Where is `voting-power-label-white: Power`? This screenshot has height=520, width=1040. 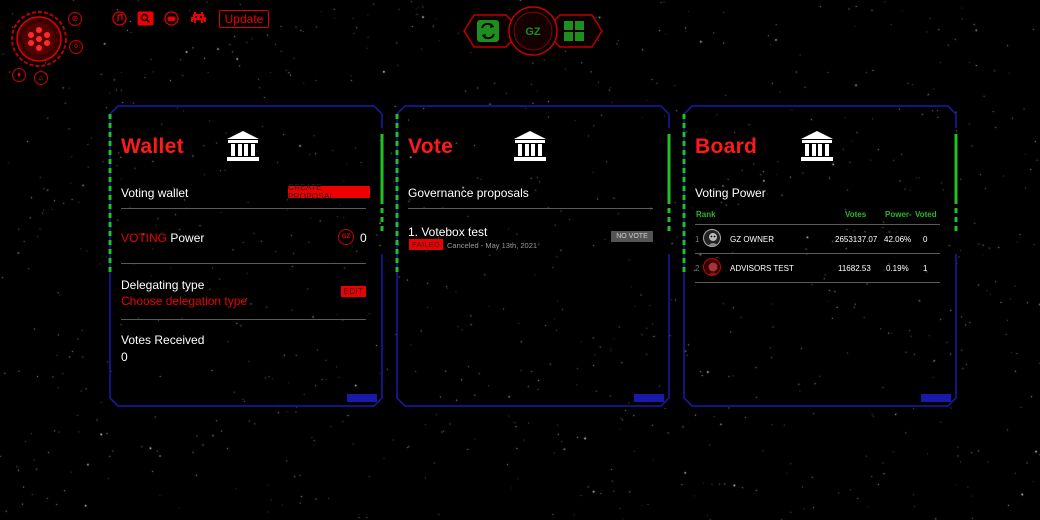 voting-power-label-white: Power is located at coordinates (186, 238).